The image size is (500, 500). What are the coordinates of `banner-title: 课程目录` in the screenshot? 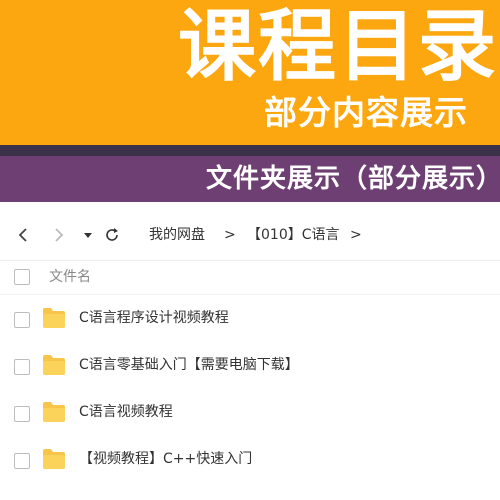 It's located at (337, 47).